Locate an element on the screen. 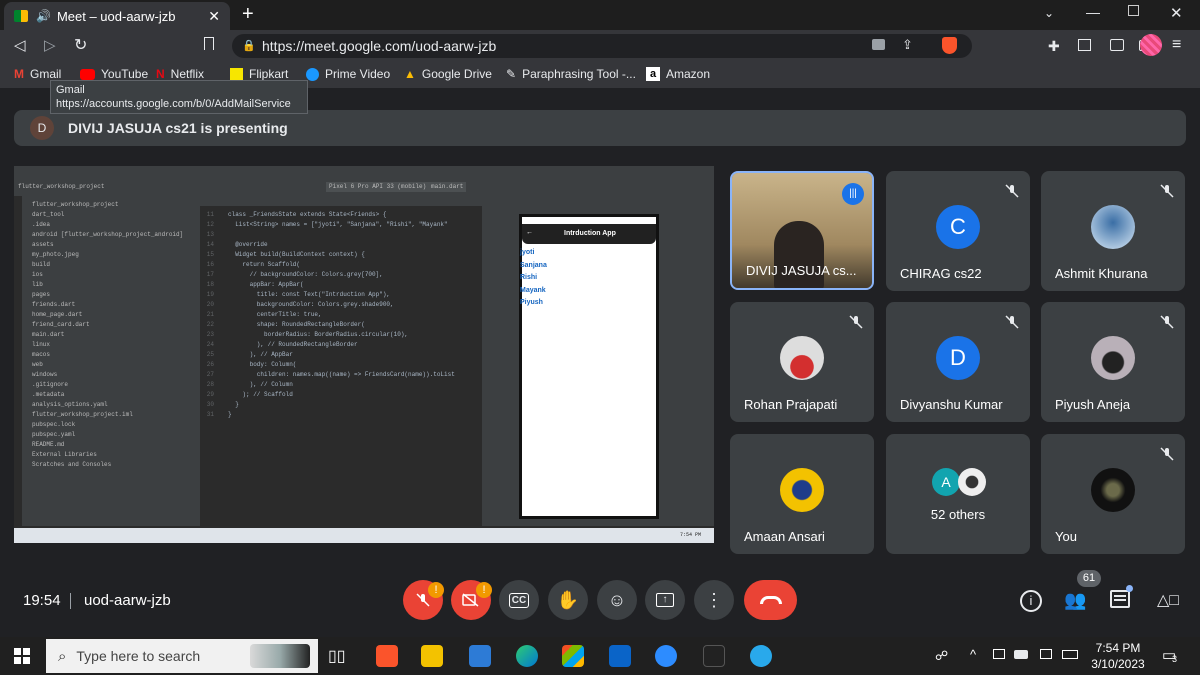 This screenshot has height=675, width=1200. close-window-icon: ✕ is located at coordinates (1176, 13).